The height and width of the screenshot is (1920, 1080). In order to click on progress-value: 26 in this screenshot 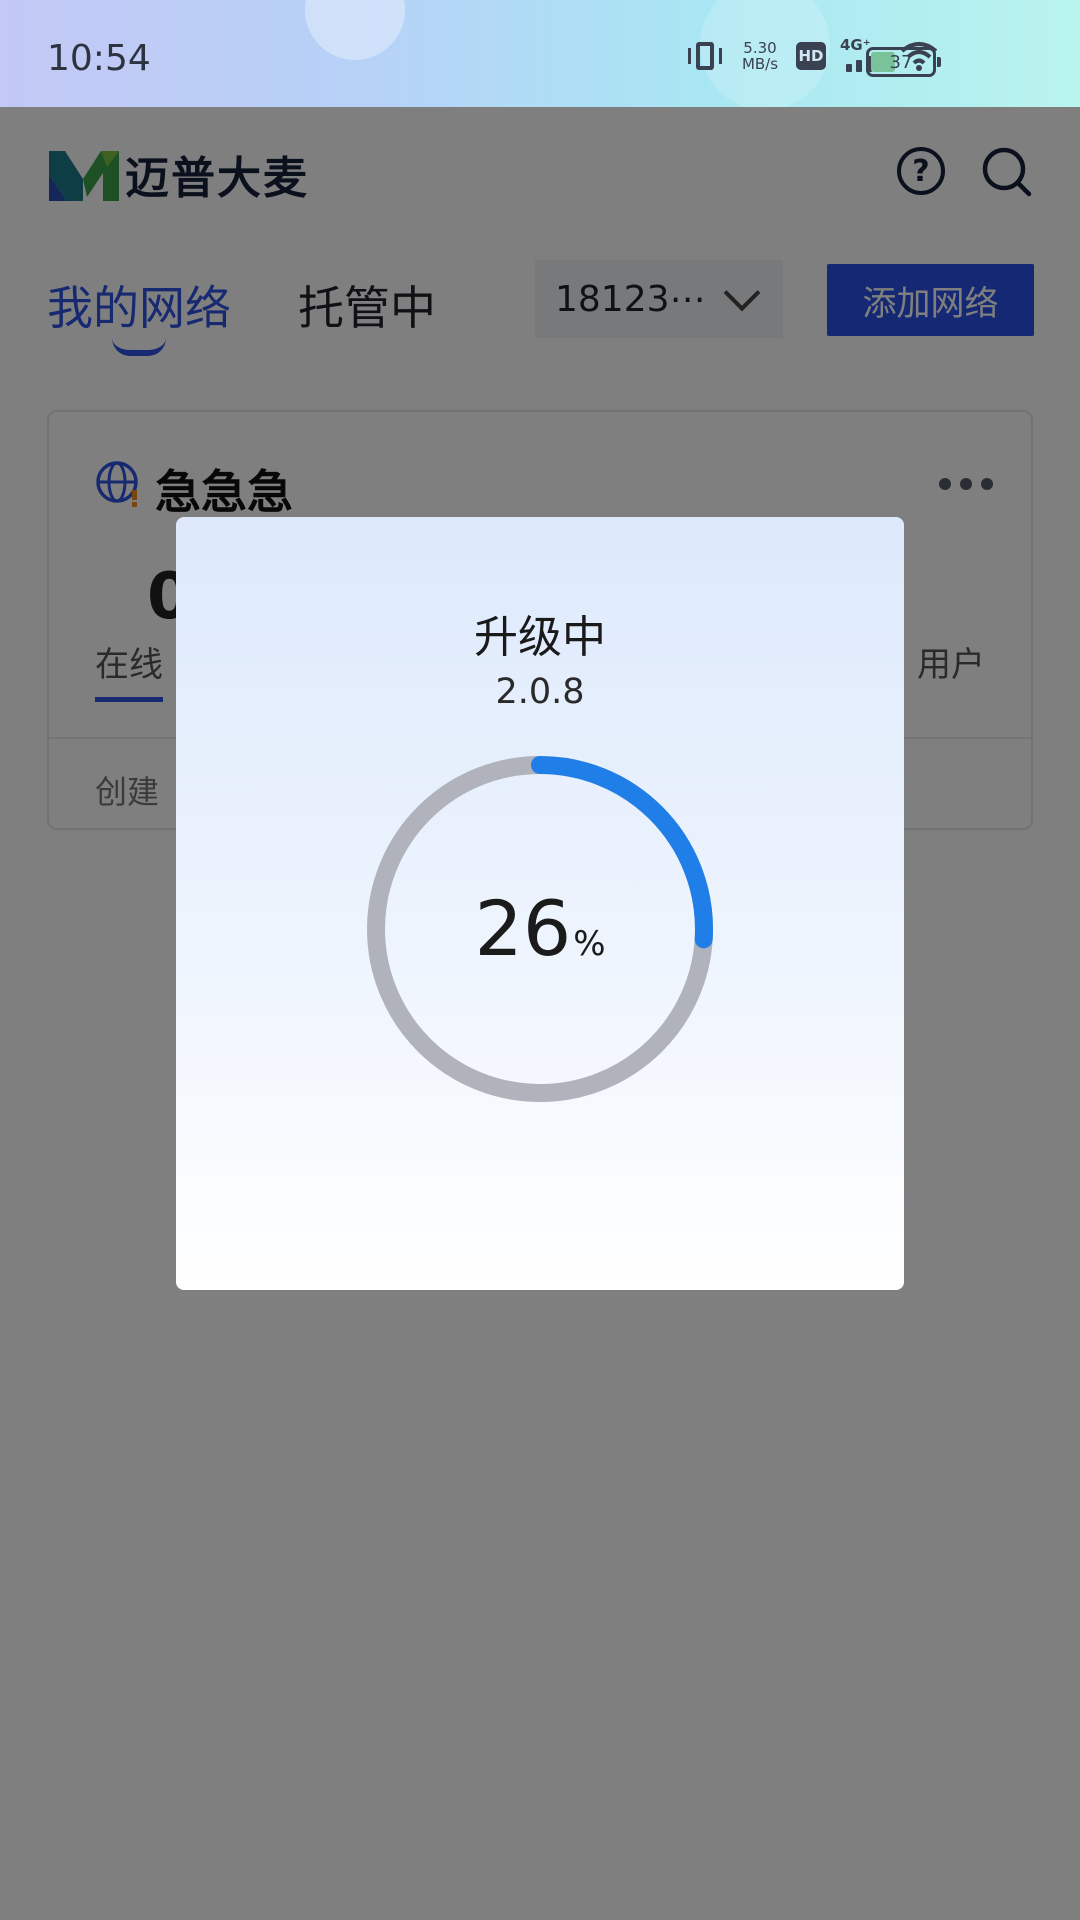, I will do `click(523, 928)`.